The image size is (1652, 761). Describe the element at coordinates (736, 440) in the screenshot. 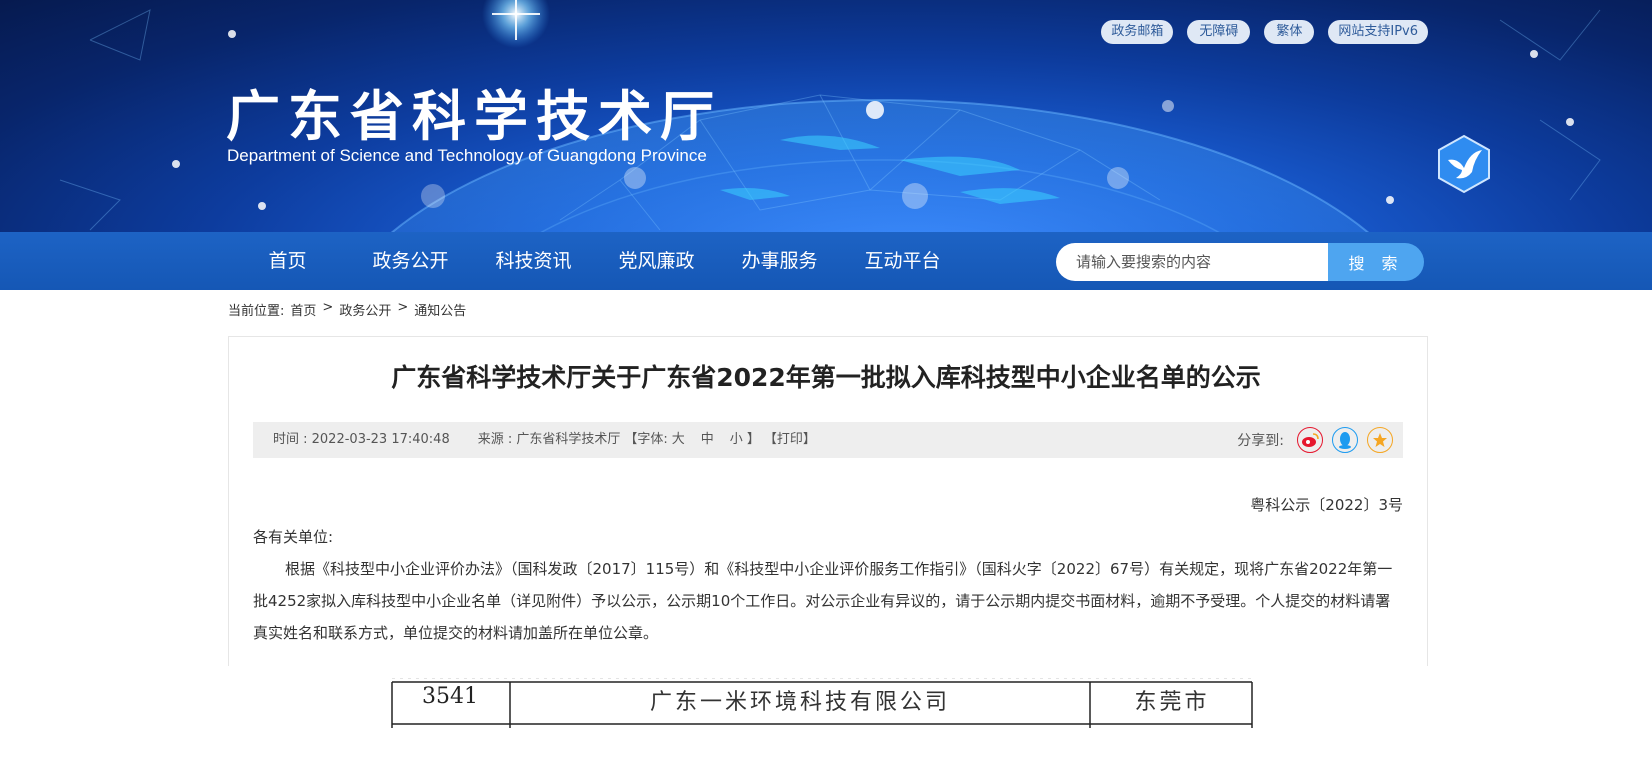

I see `font-size-small: 小` at that location.